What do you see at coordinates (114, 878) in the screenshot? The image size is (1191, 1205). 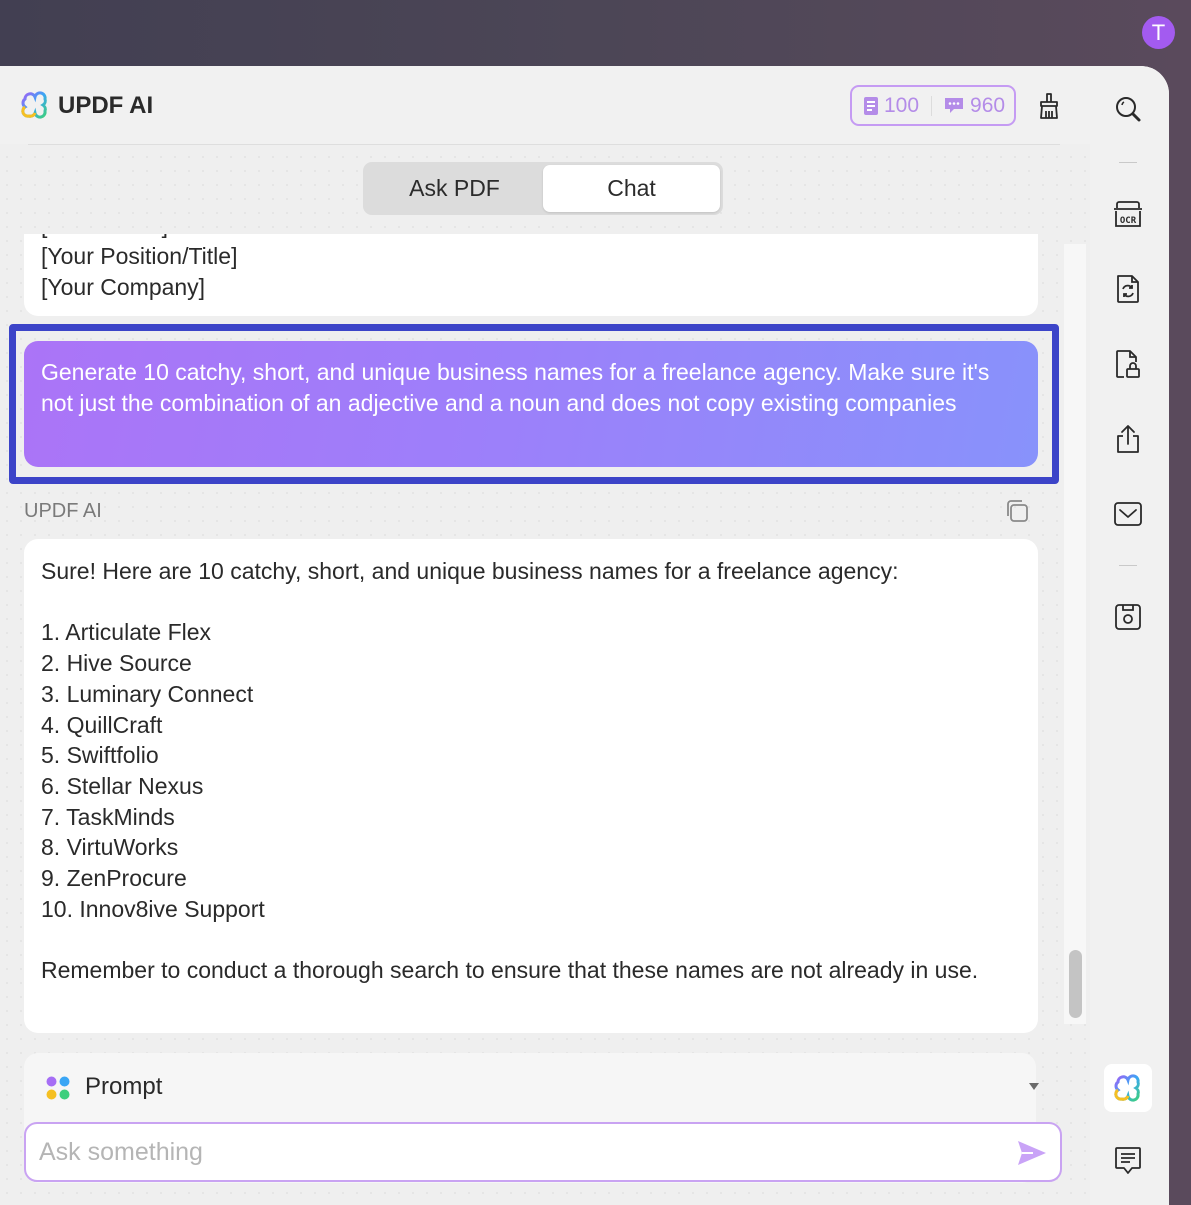 I see `business-name-item: 9. ZenProcure` at bounding box center [114, 878].